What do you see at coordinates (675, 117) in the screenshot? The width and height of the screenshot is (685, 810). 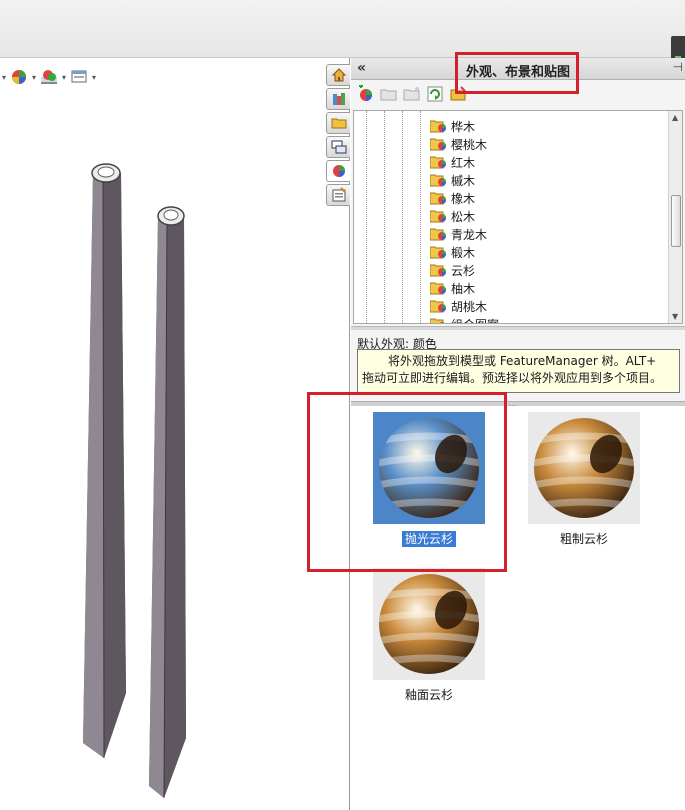 I see `scroll-up-icon: ▲` at bounding box center [675, 117].